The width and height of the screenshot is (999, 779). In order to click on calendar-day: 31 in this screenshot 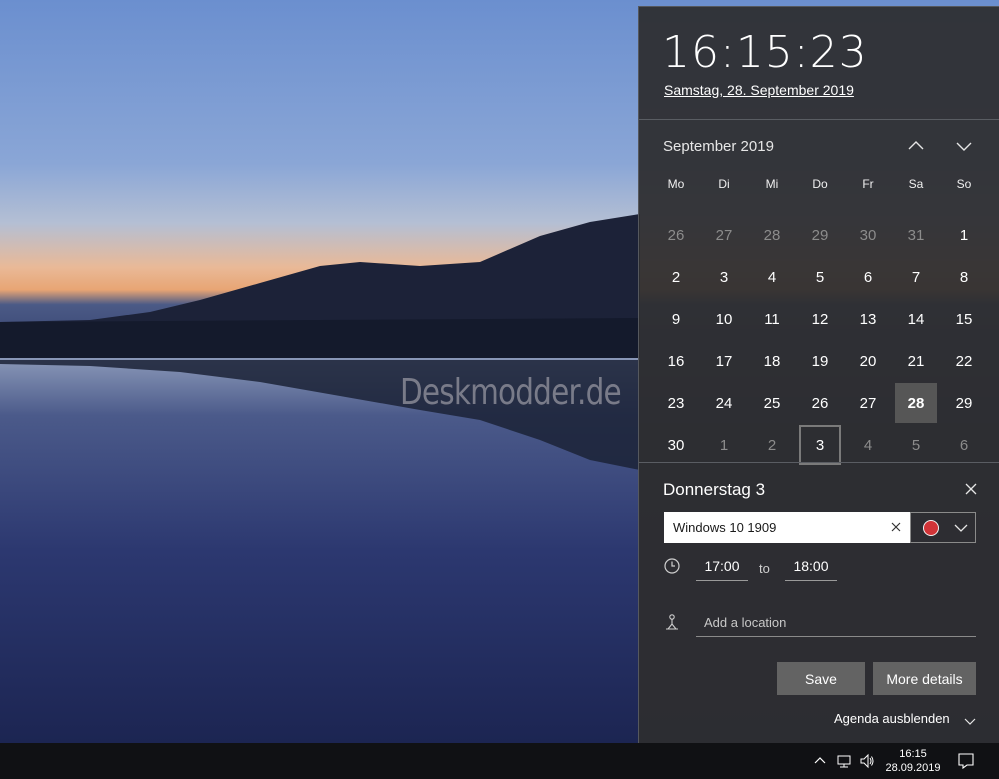, I will do `click(916, 235)`.